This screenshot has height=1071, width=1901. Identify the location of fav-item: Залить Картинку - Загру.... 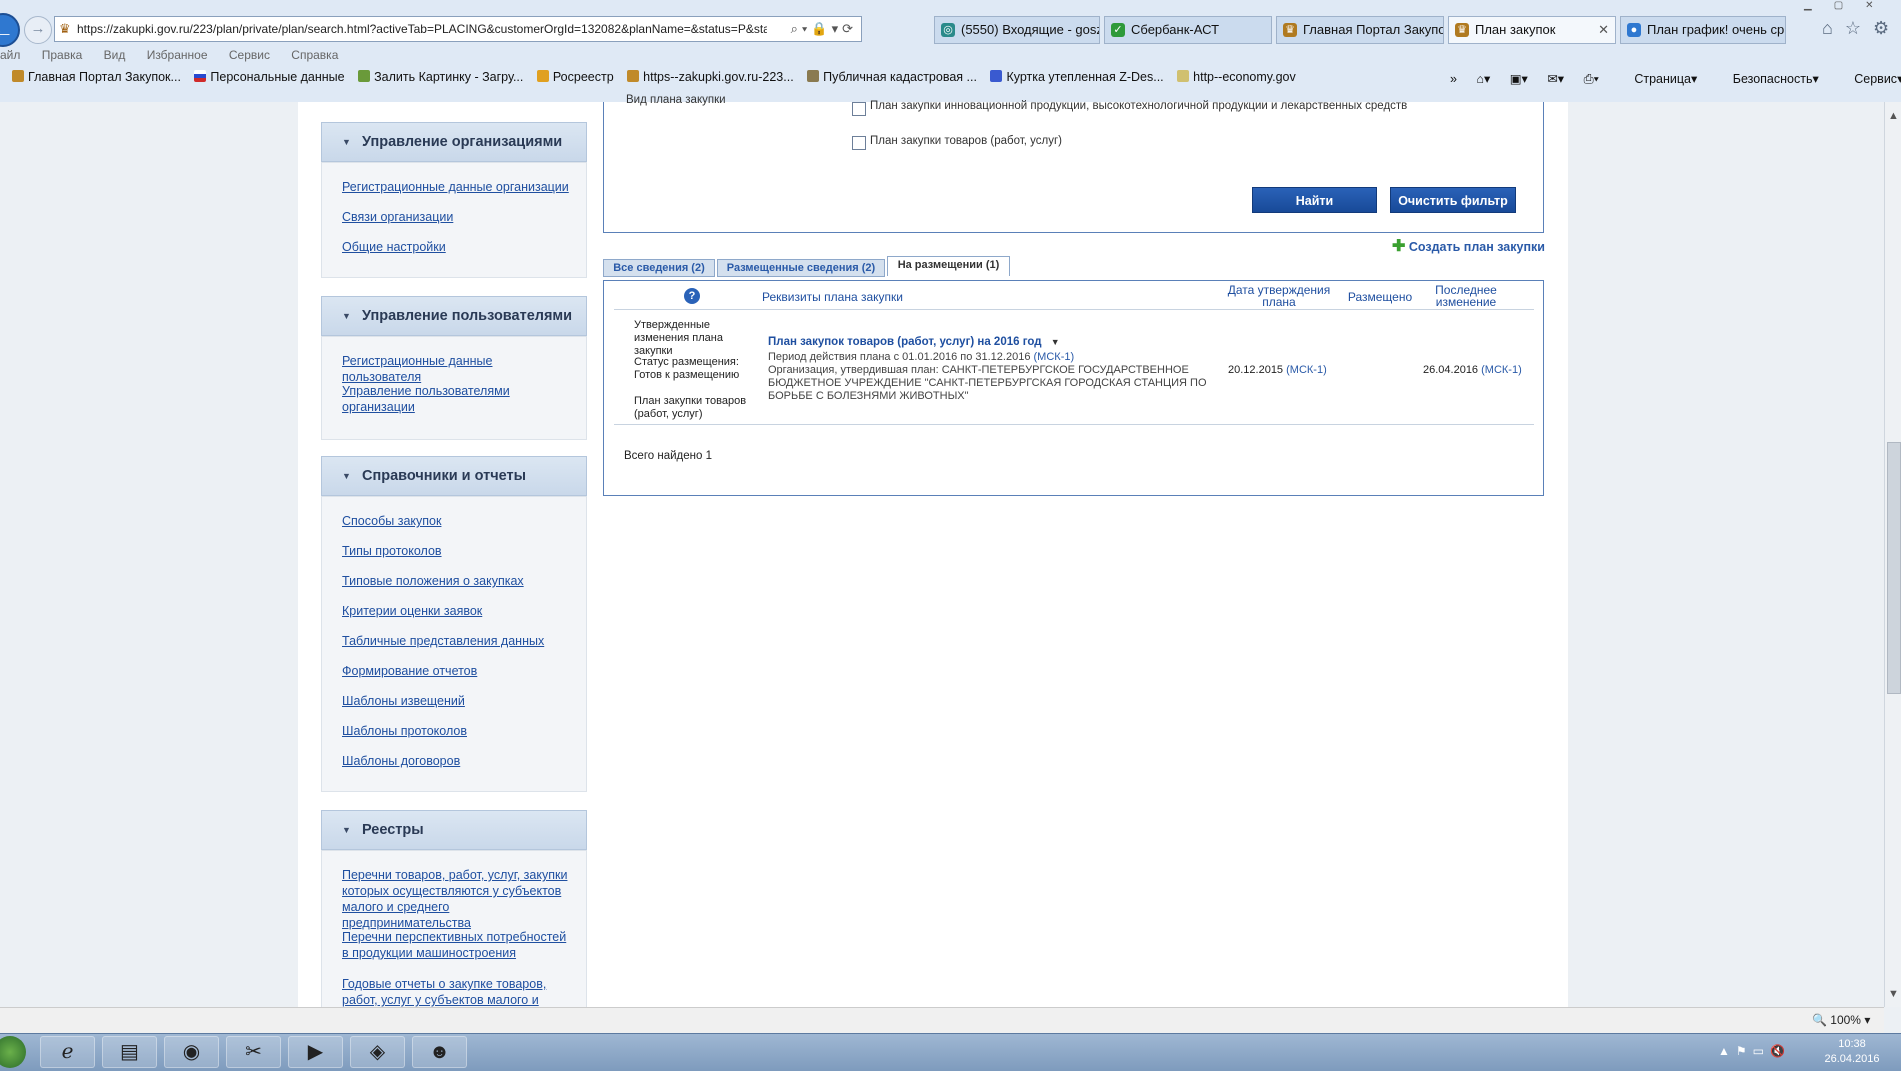
(440, 77).